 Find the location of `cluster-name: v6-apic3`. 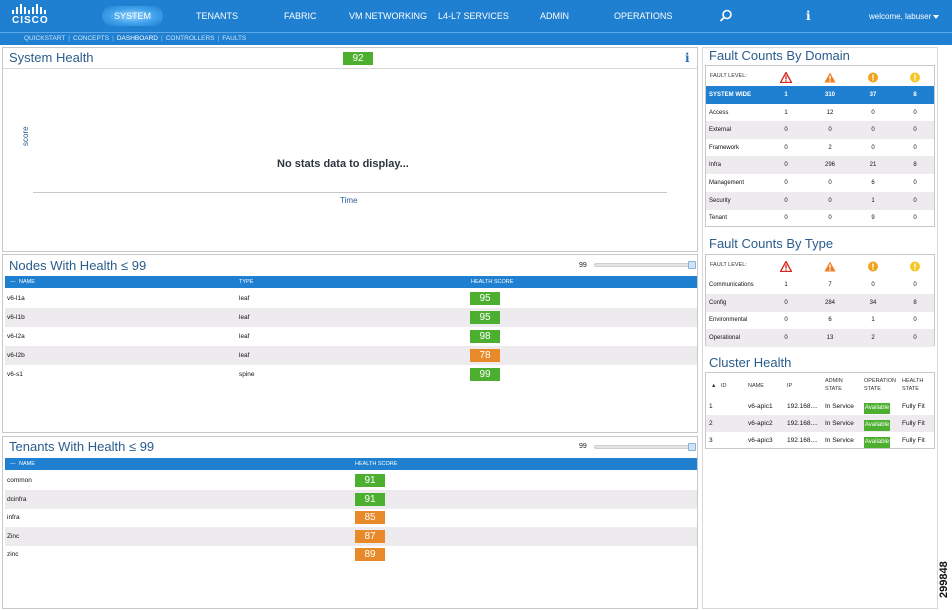

cluster-name: v6-apic3 is located at coordinates (760, 440).